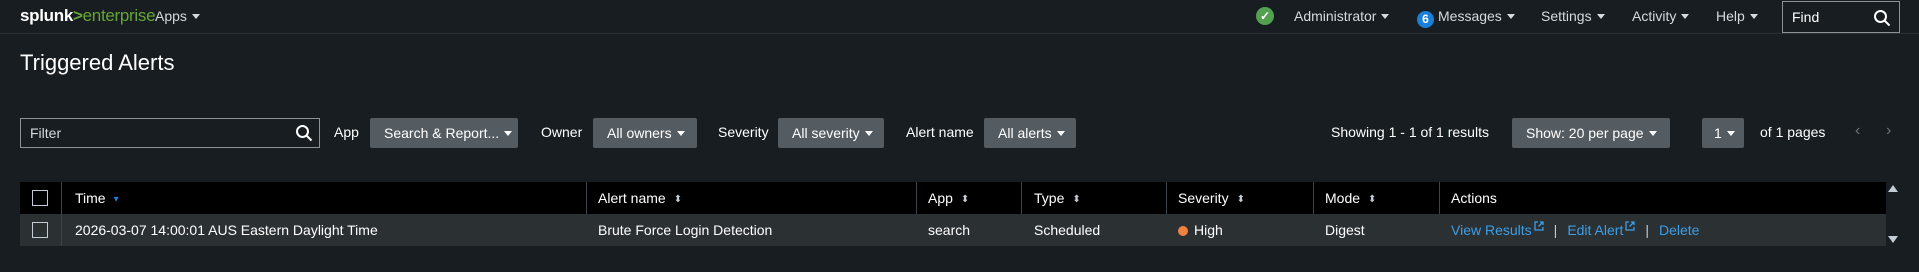 The image size is (1919, 272). I want to click on column-header-alert-name: Alert name ⬍, so click(640, 198).